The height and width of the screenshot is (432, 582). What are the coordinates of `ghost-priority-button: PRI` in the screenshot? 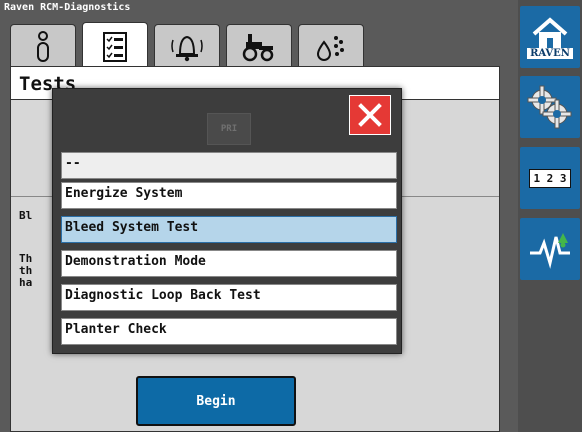 It's located at (229, 129).